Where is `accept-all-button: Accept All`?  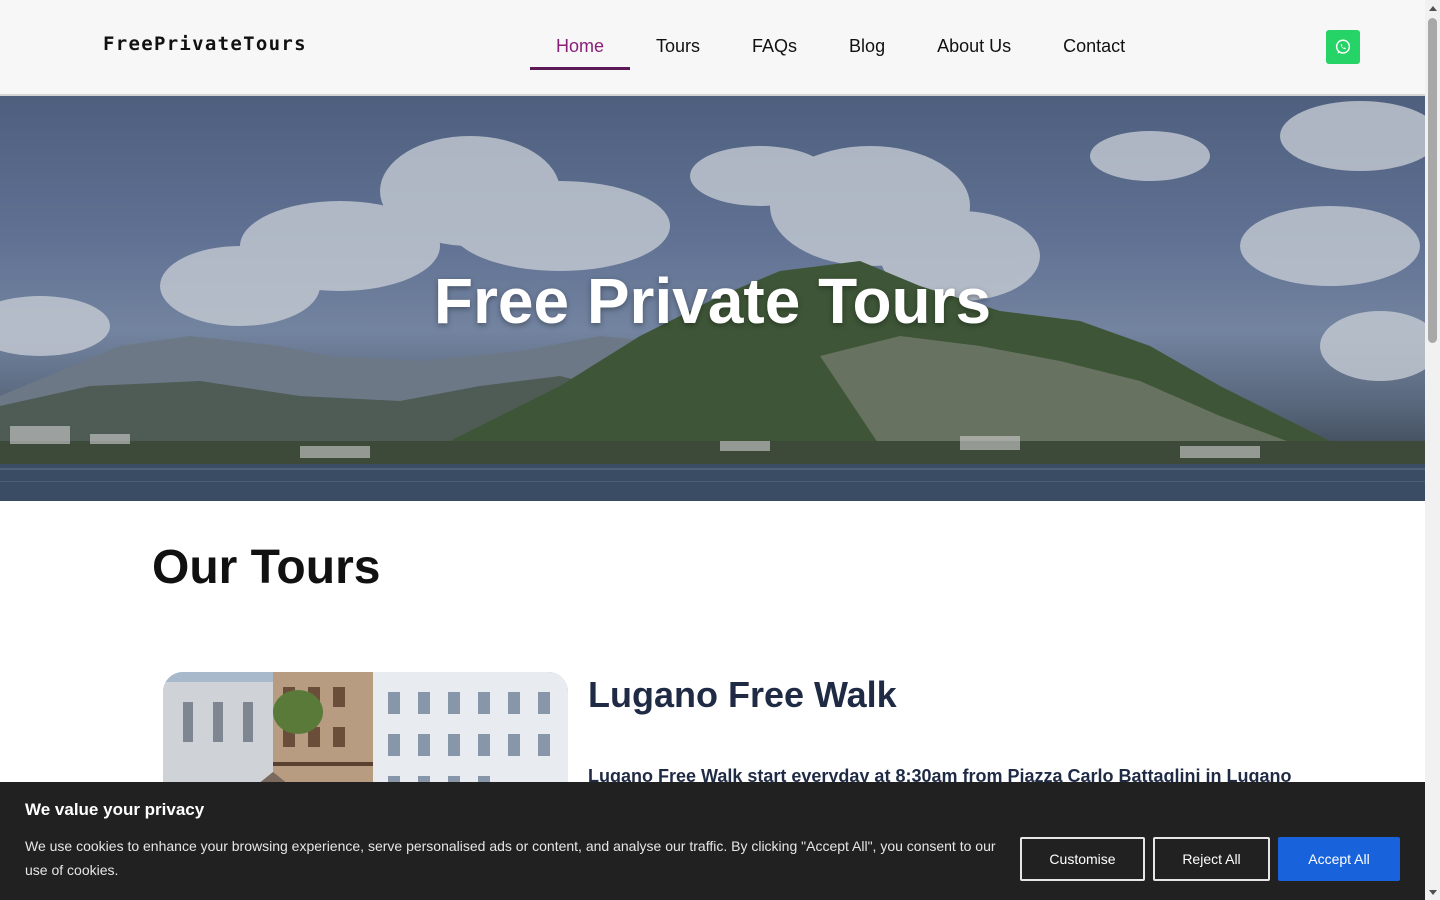 accept-all-button: Accept All is located at coordinates (1339, 859).